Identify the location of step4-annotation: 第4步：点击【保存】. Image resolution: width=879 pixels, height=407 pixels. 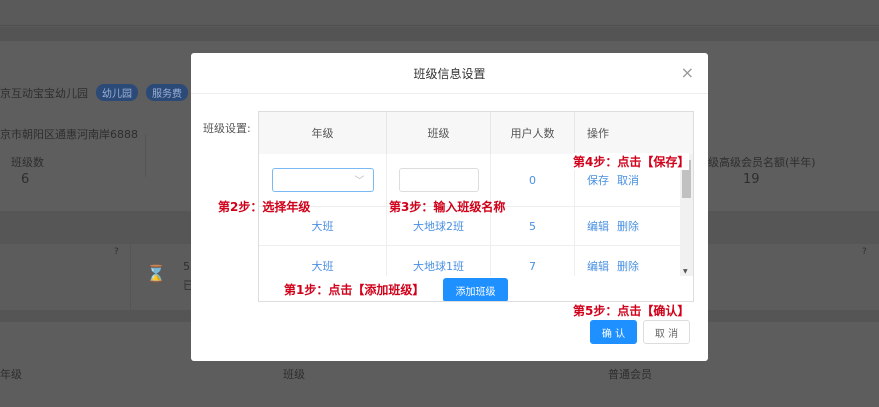
(631, 161).